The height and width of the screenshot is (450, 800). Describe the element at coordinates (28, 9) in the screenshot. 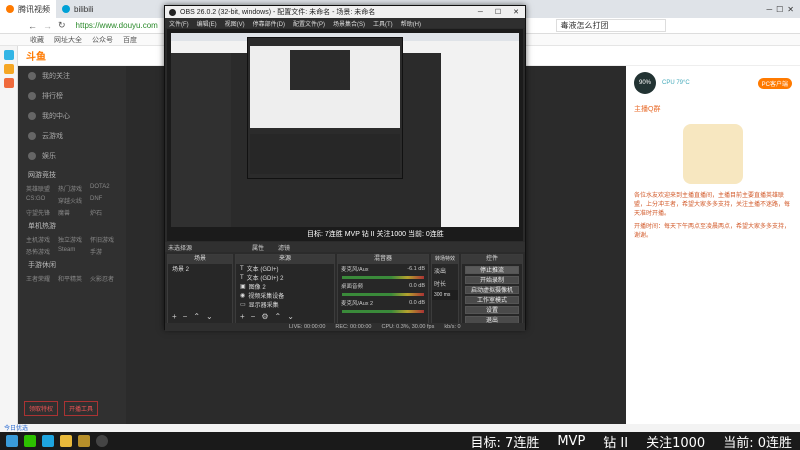

I see `browser-tab-0: 腾讯视频` at that location.